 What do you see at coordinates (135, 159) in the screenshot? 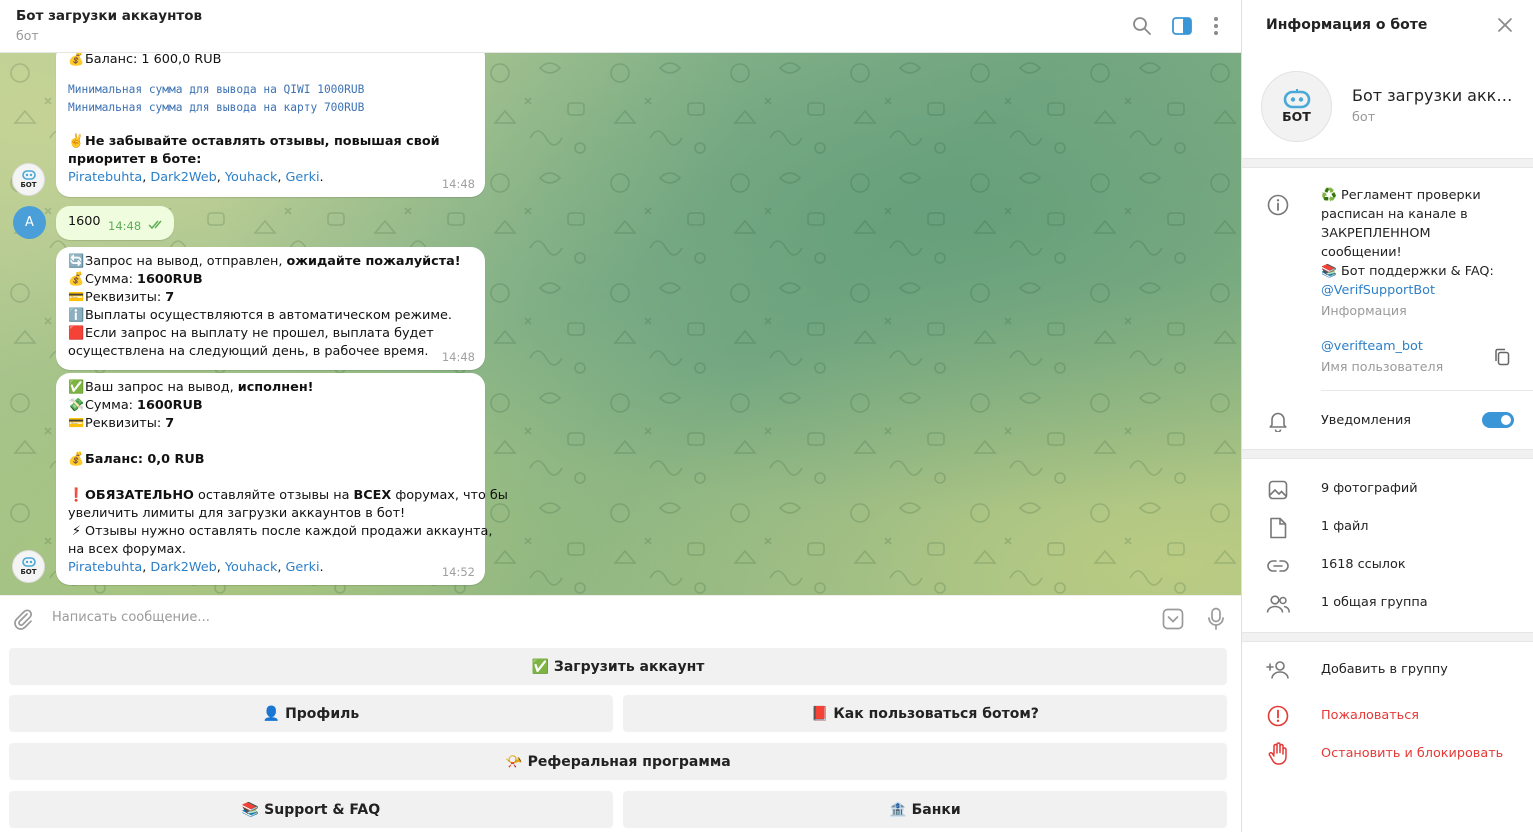
I see `review-reminder-text-2: приоритет в боте:` at bounding box center [135, 159].